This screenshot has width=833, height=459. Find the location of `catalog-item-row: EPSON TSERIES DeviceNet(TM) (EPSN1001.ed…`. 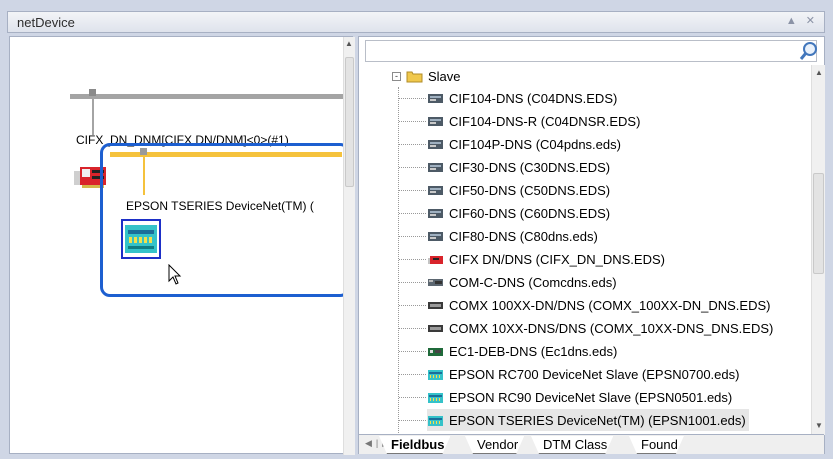

catalog-item-row: EPSON TSERIES DeviceNet(TM) (EPSN1001.ed… is located at coordinates (588, 420).